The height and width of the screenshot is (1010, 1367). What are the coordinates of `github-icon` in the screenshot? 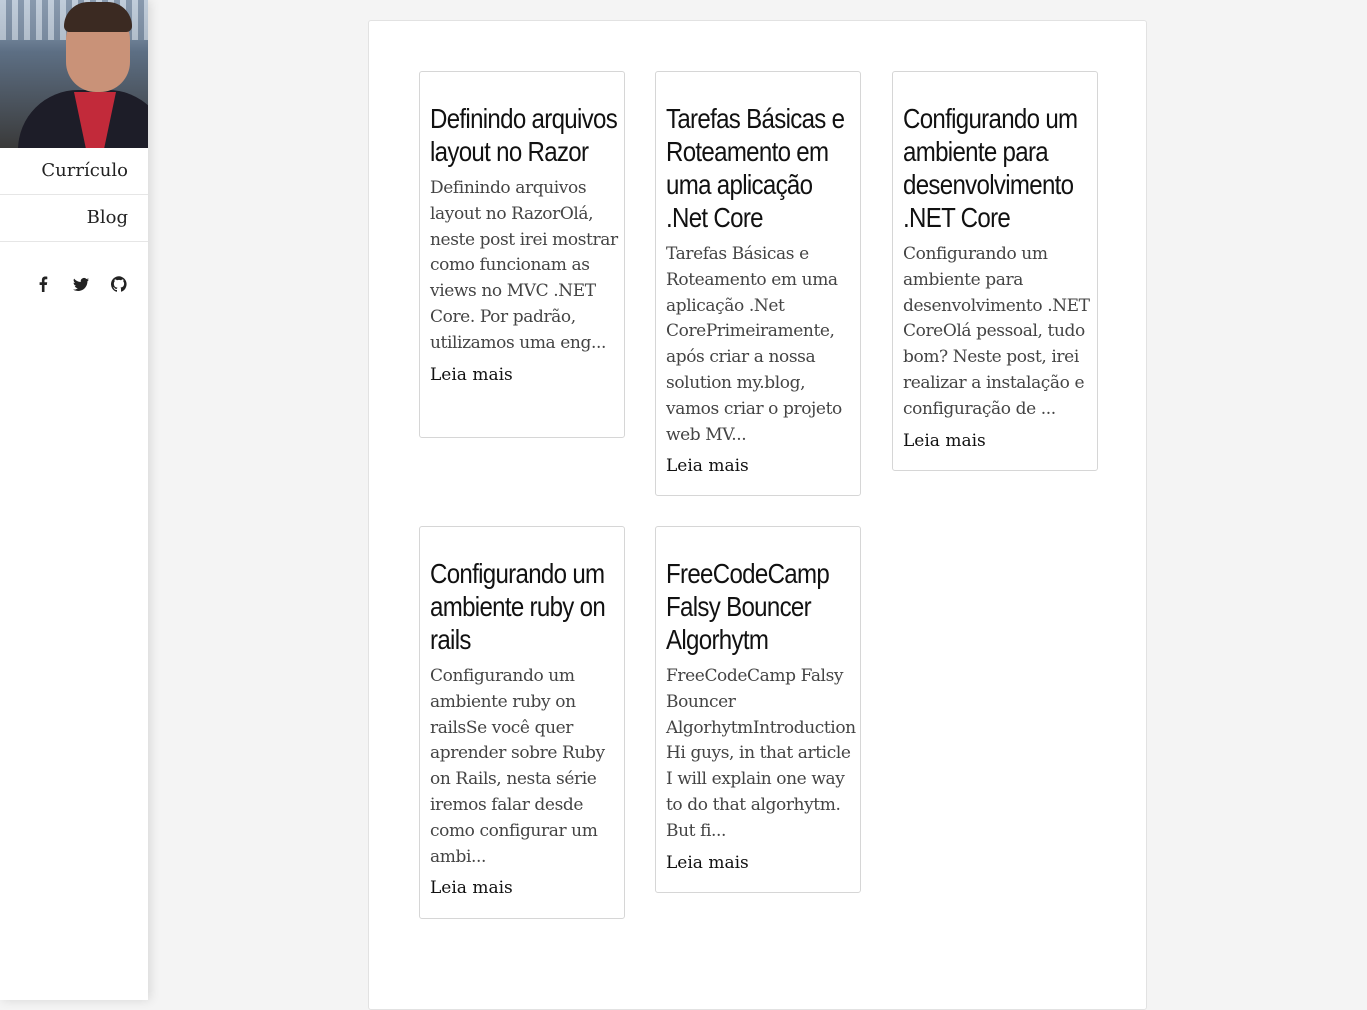 It's located at (119, 284).